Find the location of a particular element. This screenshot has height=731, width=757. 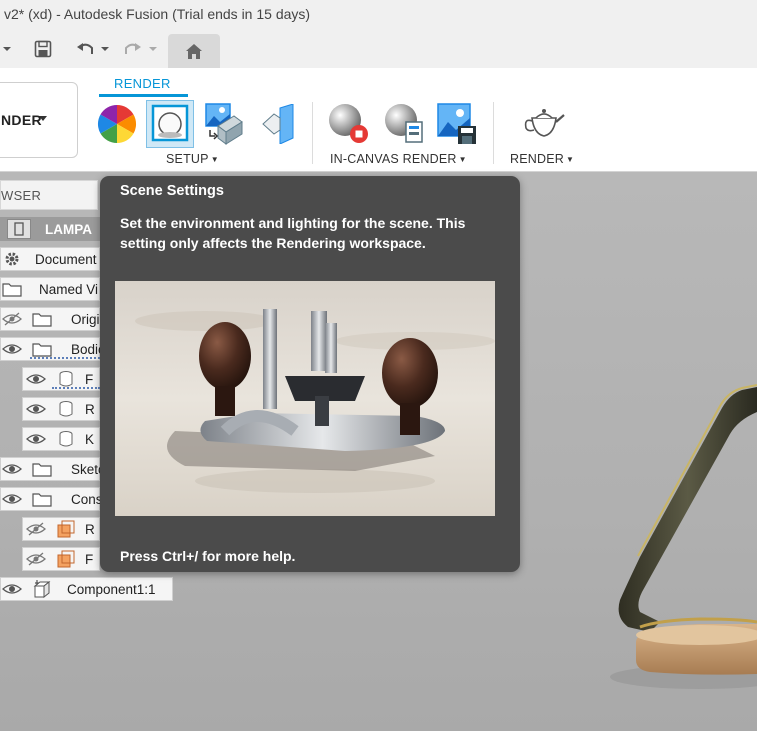

sphere-render-icon is located at coordinates (348, 123).